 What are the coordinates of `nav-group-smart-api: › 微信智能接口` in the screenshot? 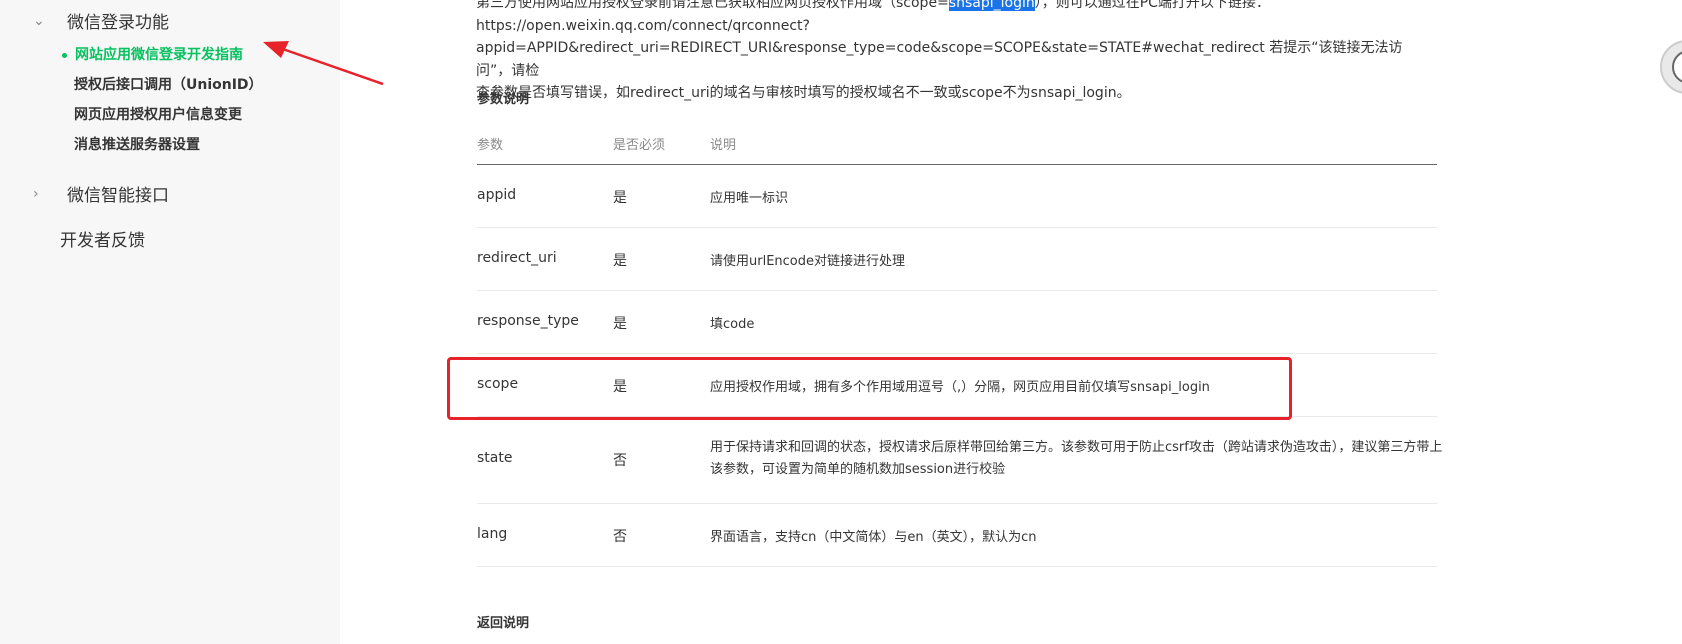 It's located at (101, 194).